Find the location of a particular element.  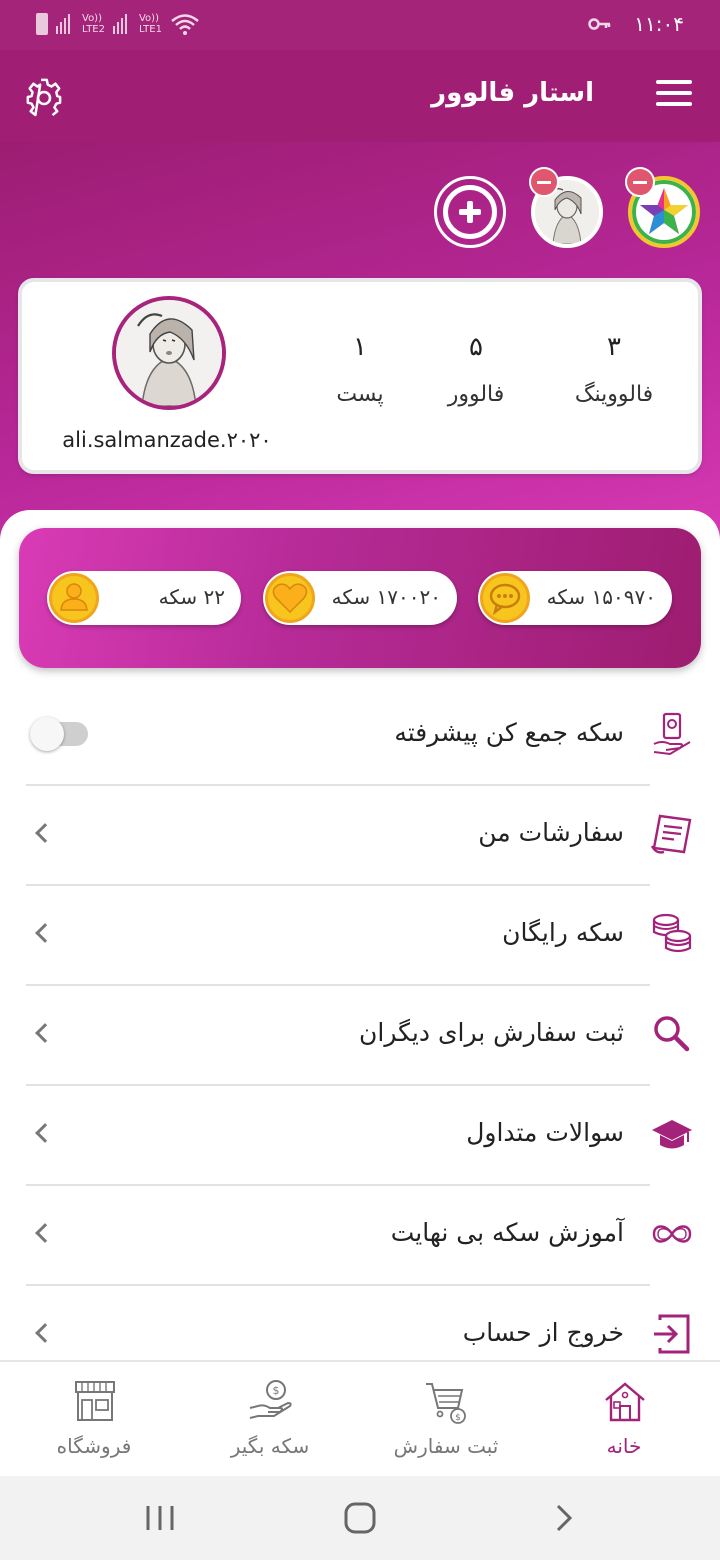

menu-item-label: سفارشات من is located at coordinates (551, 832).